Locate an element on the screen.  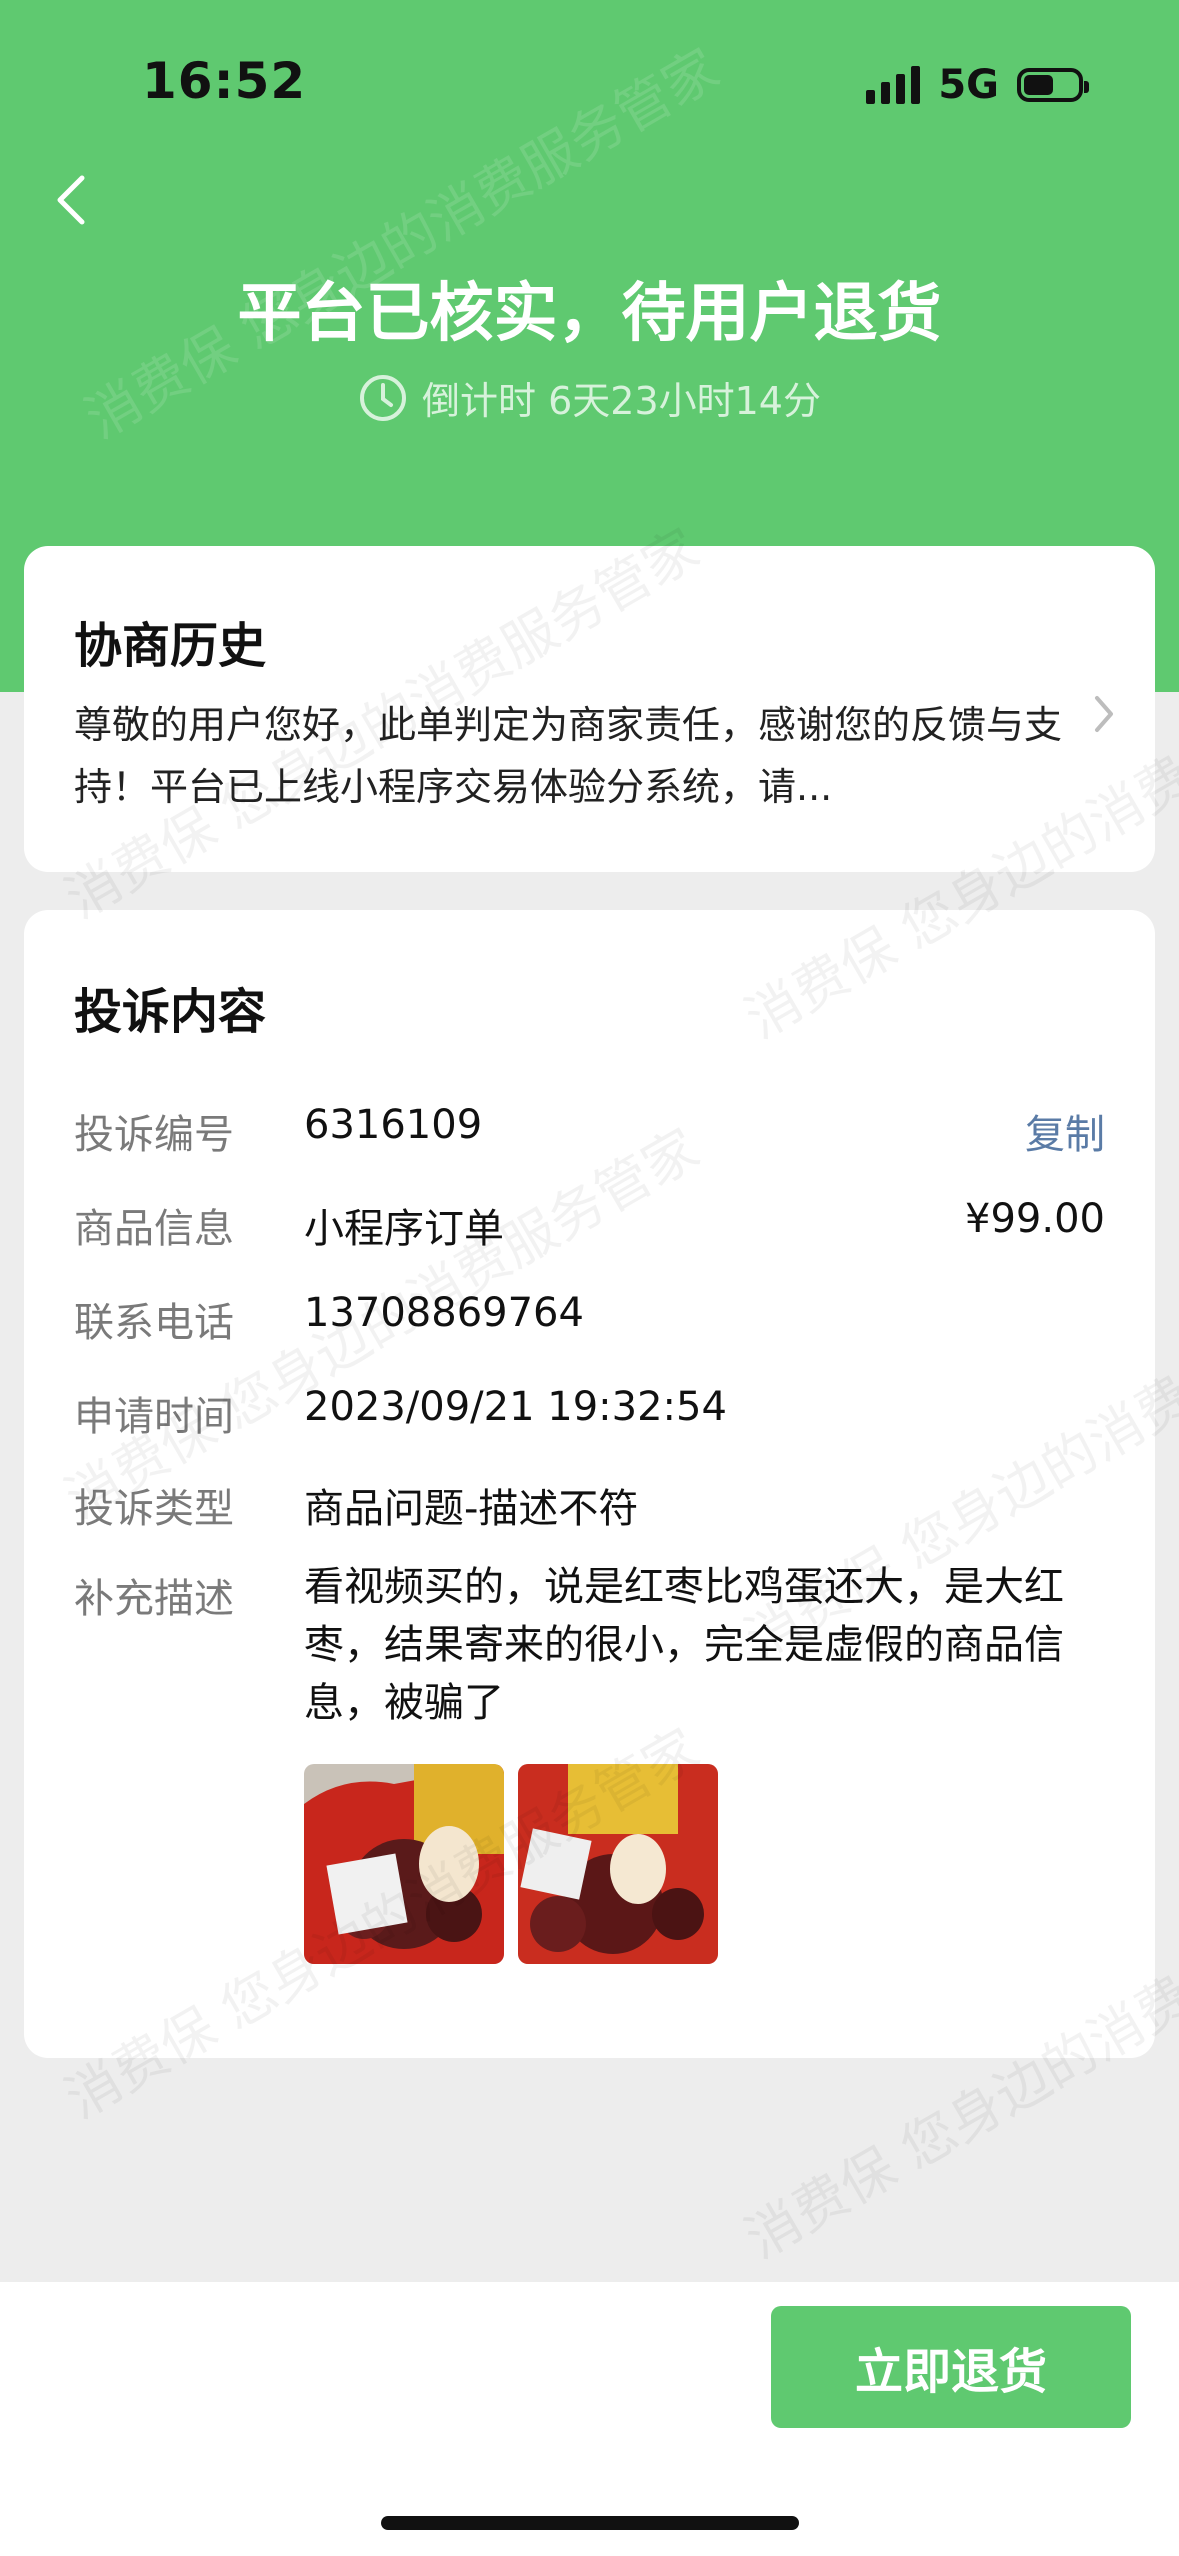
return-now-button: 立即退货 is located at coordinates (951, 2367).